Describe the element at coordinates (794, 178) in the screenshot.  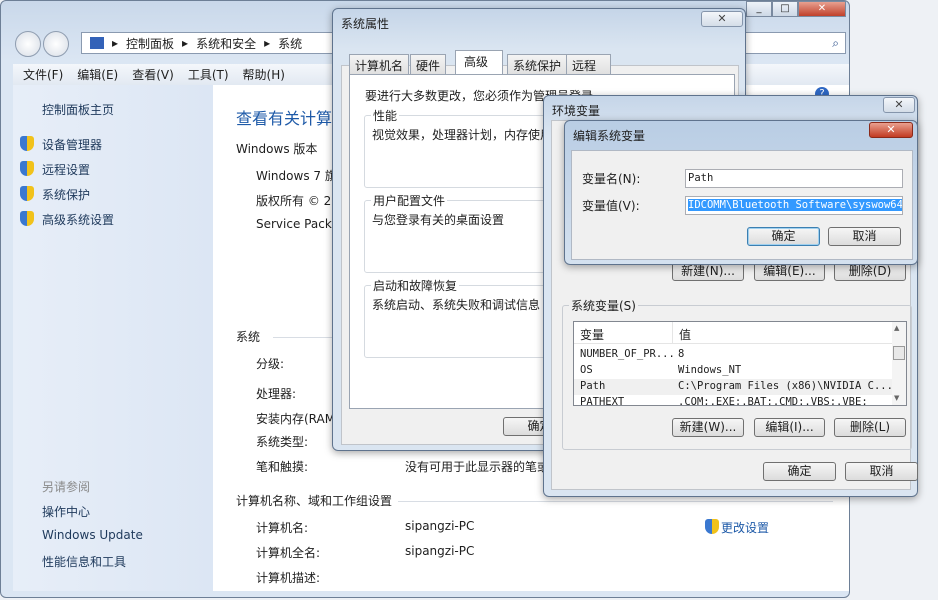
I see `variable-name-input: Path` at that location.